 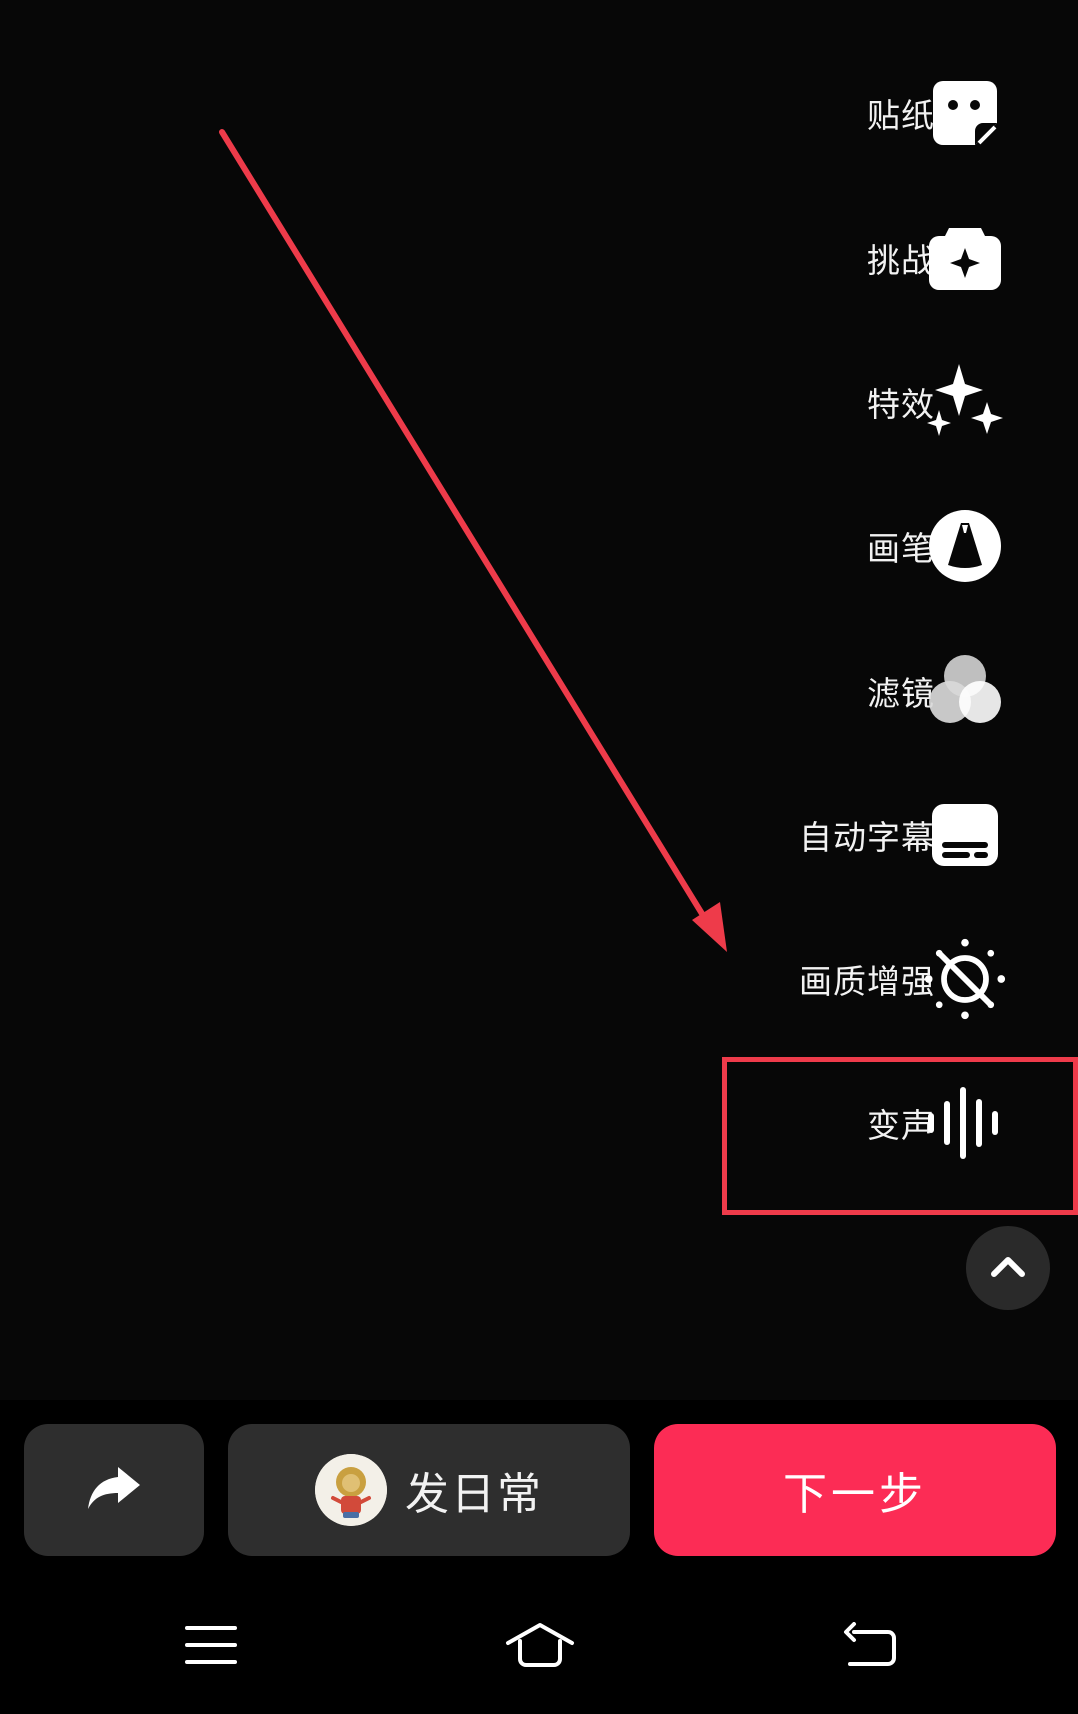 I want to click on sticker-icon, so click(x=965, y=113).